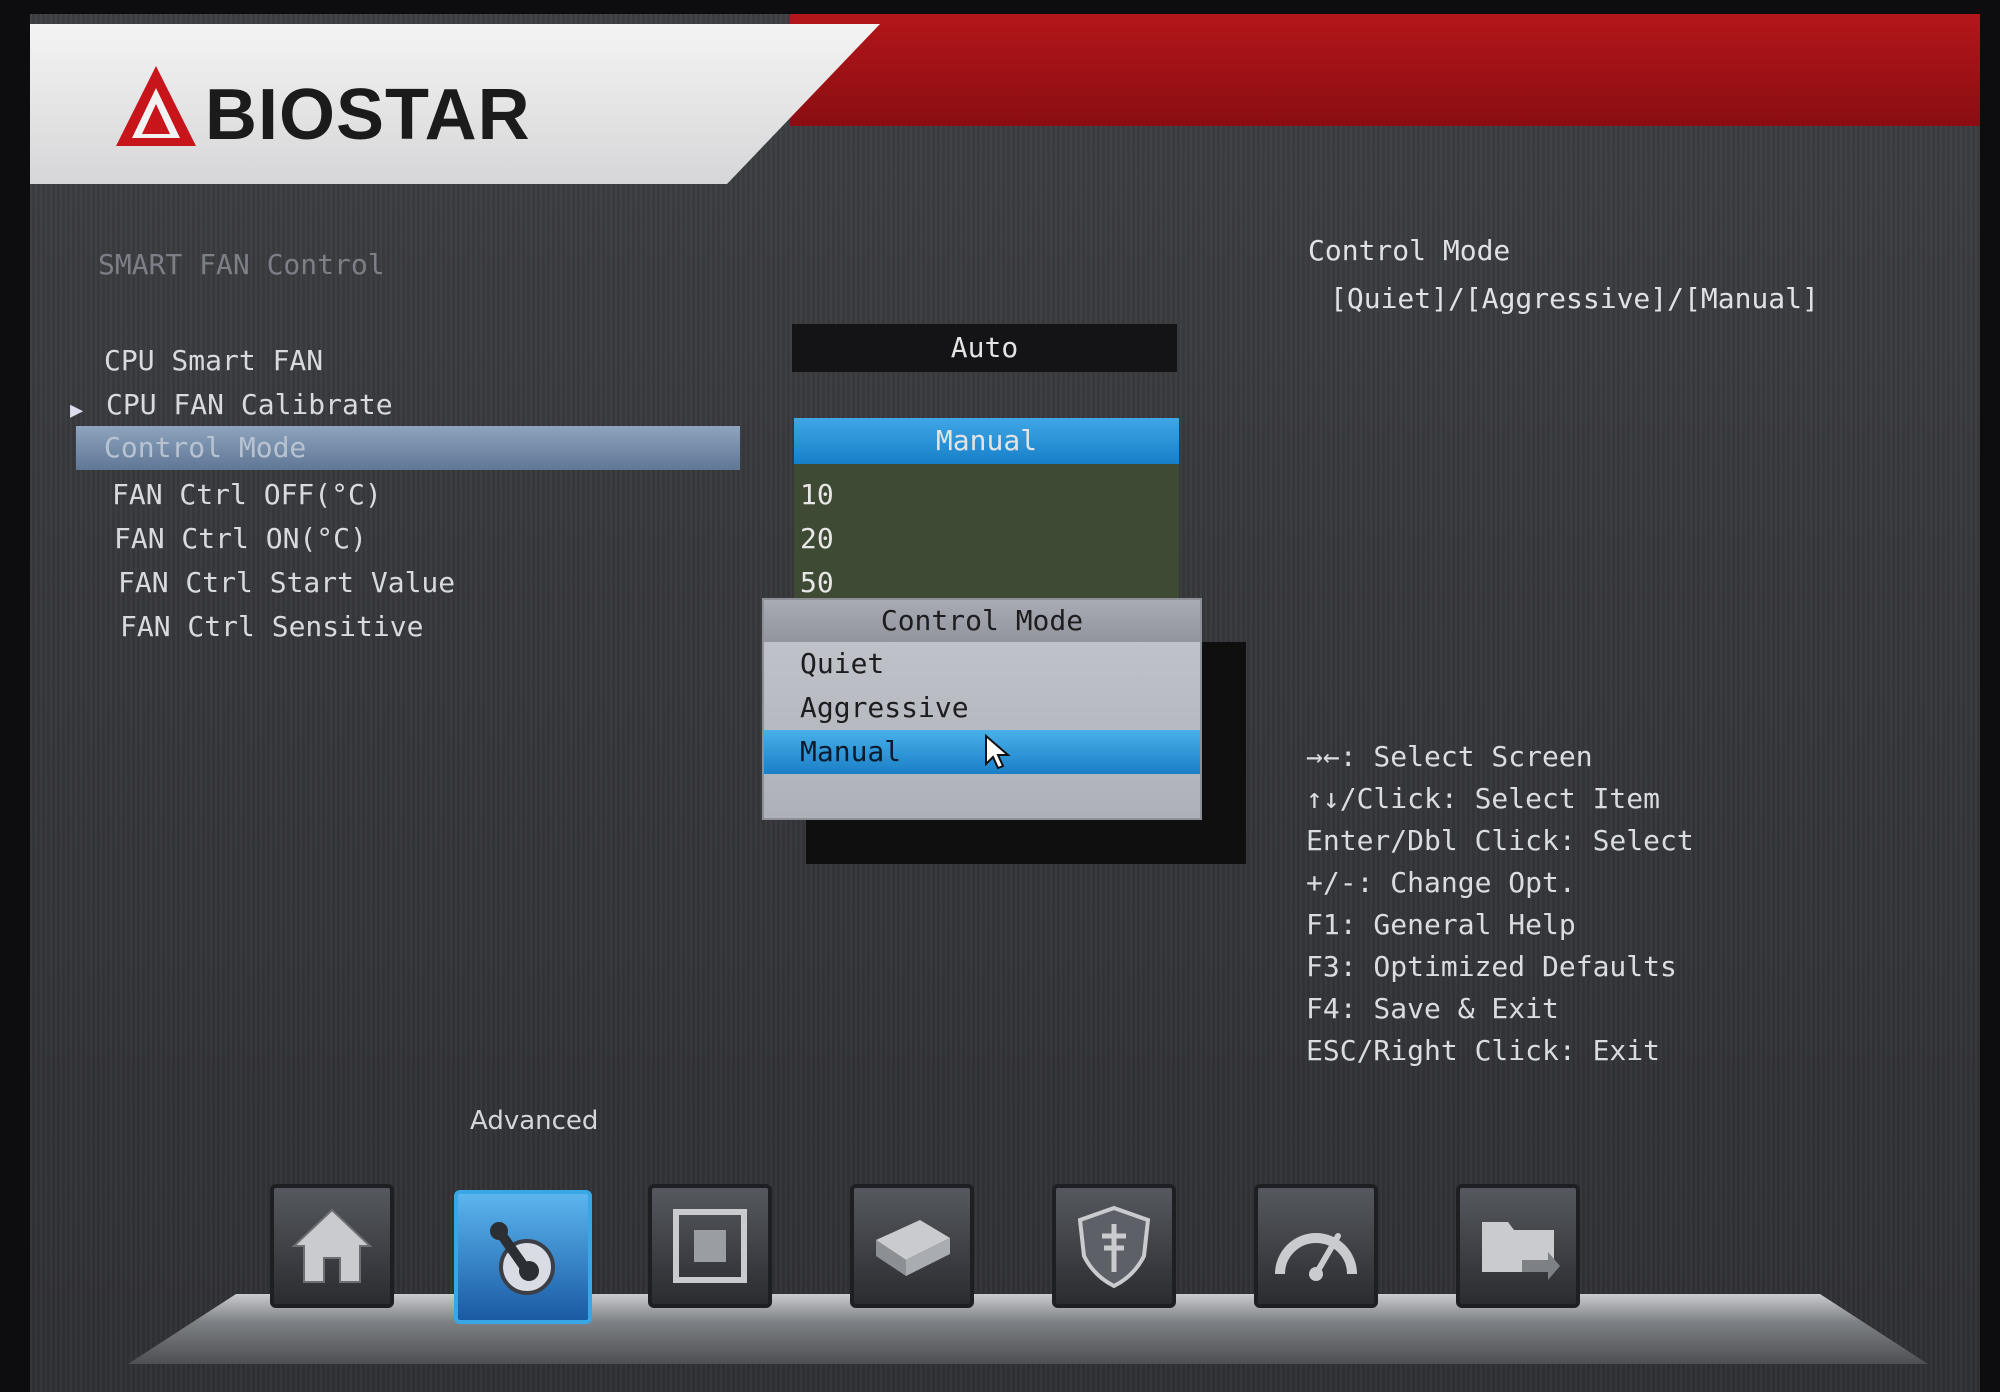 The width and height of the screenshot is (2000, 1392). I want to click on home-icon, so click(332, 1245).